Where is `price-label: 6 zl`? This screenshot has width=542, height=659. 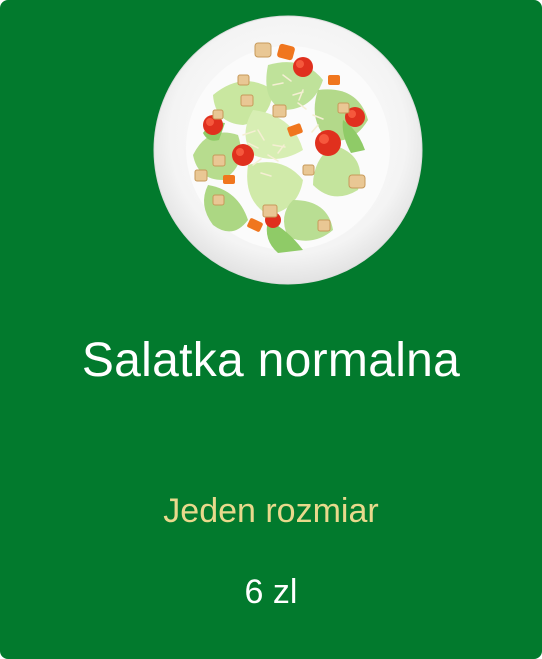 price-label: 6 zl is located at coordinates (271, 592).